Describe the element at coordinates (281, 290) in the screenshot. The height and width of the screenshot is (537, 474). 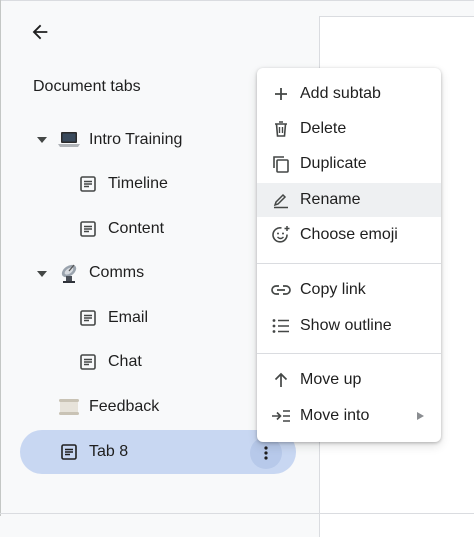
I see `link-icon` at that location.